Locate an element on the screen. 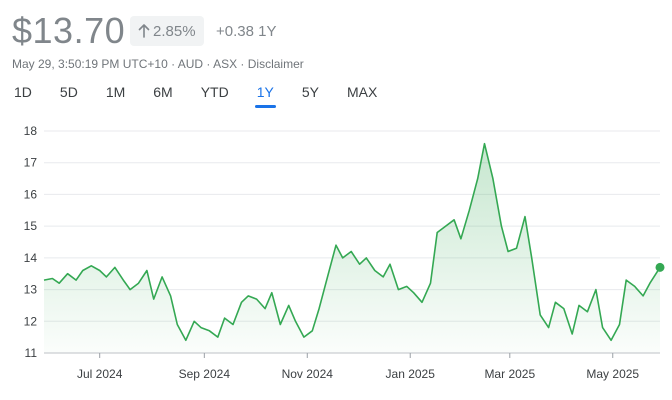 This screenshot has height=400, width=672. y-tick-label: 17 is located at coordinates (31, 163).